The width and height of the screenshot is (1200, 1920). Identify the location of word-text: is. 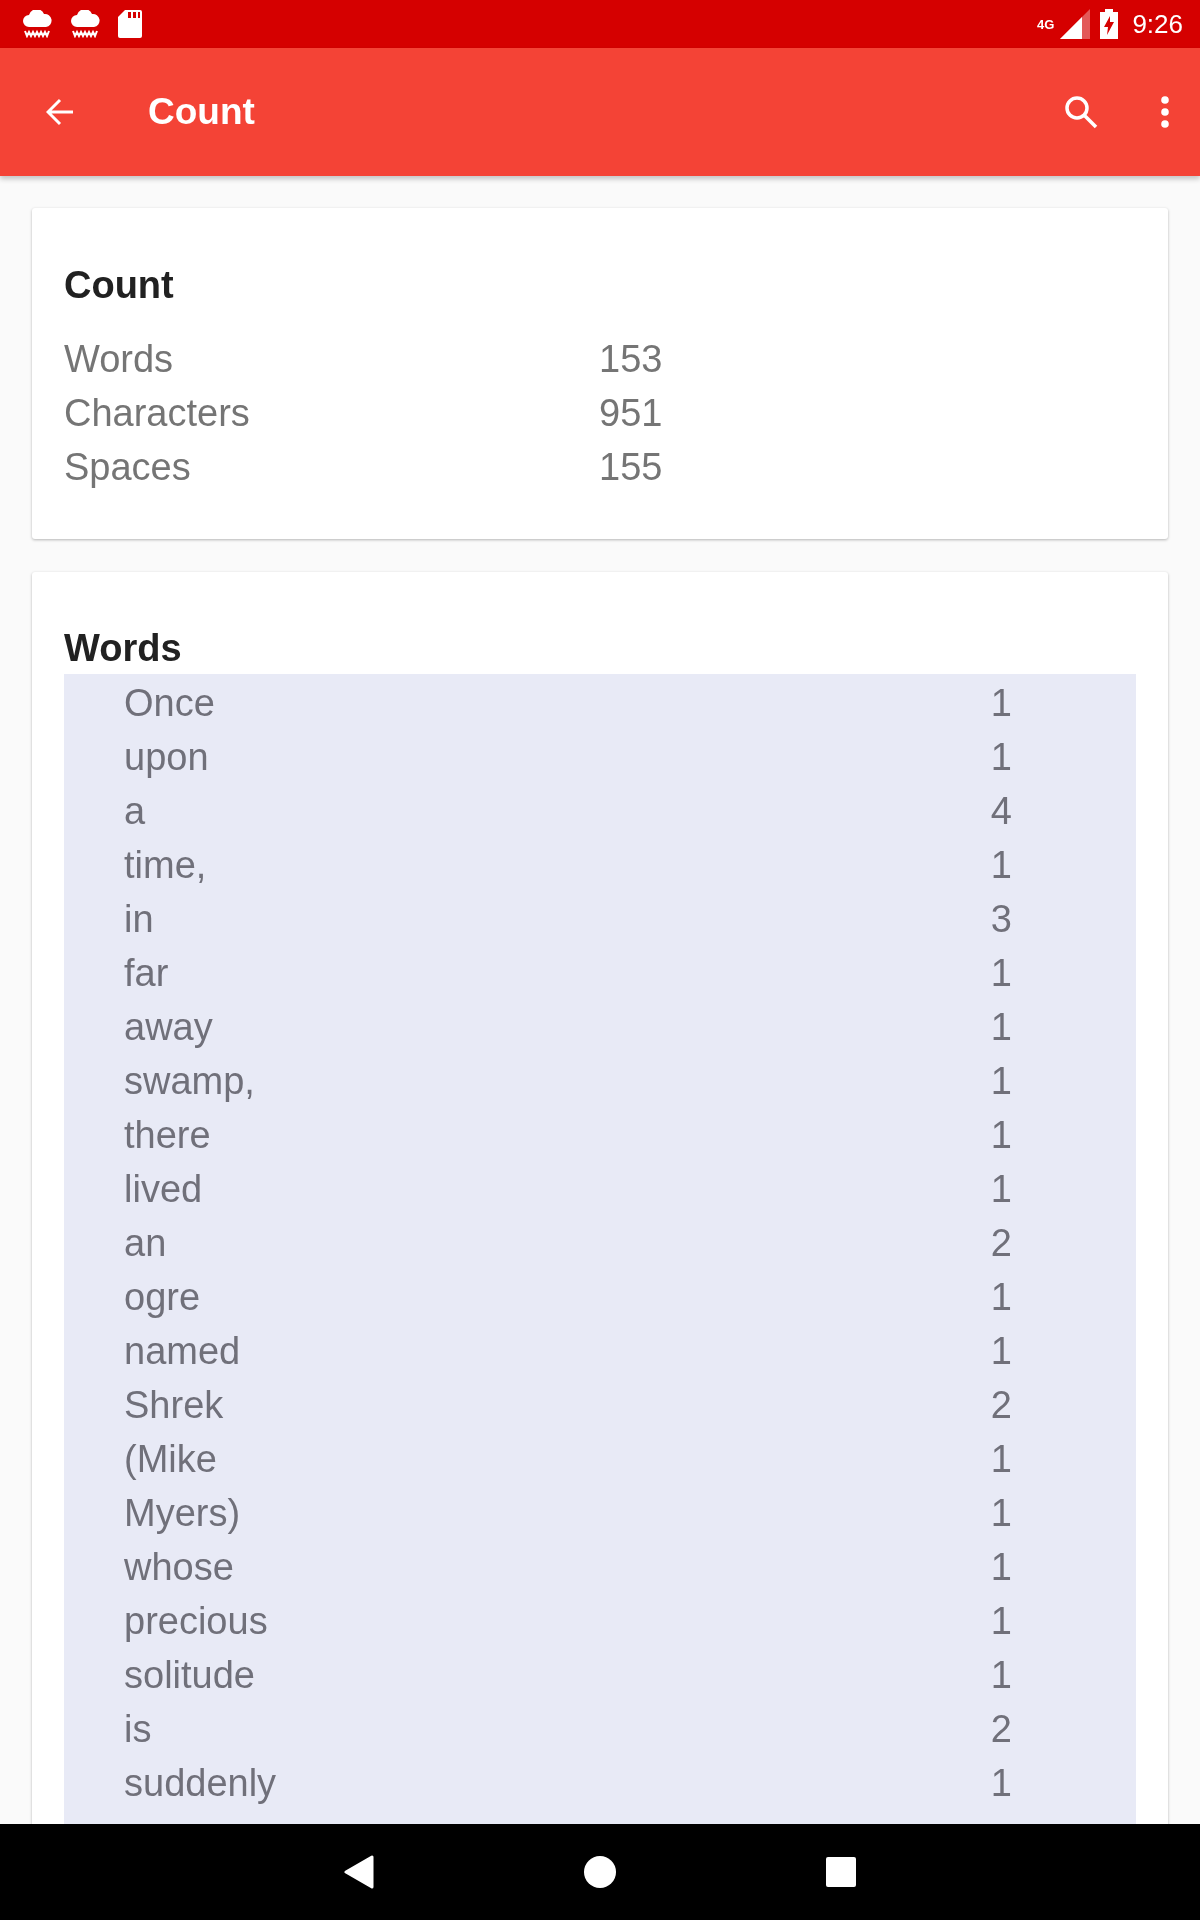
(138, 1729).